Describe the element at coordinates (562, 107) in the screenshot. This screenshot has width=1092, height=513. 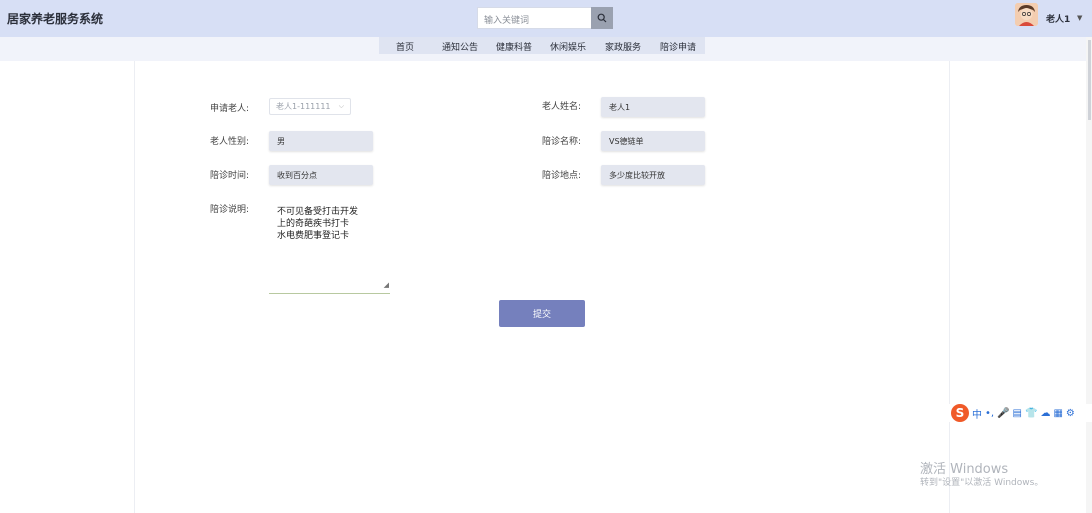
I see `name-label: 老人姓名:` at that location.